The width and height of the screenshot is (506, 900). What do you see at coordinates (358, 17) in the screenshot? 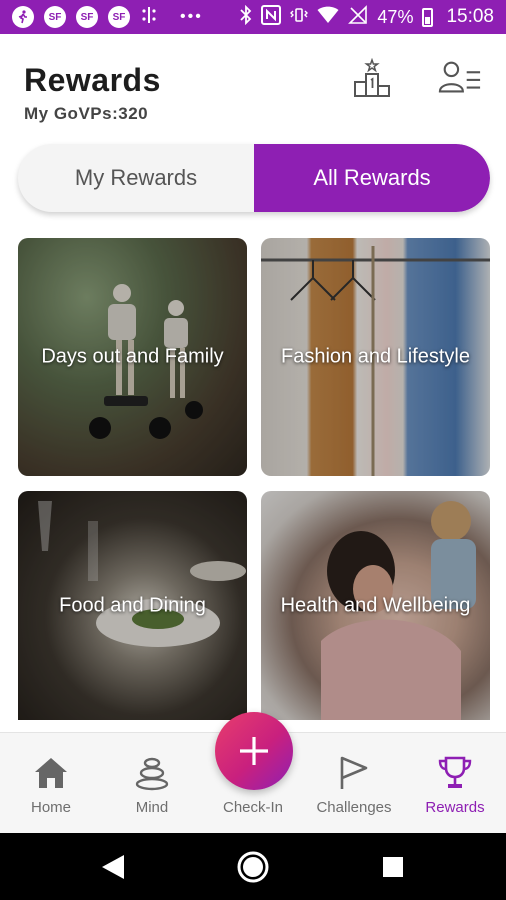
I see `no-signal-icon` at bounding box center [358, 17].